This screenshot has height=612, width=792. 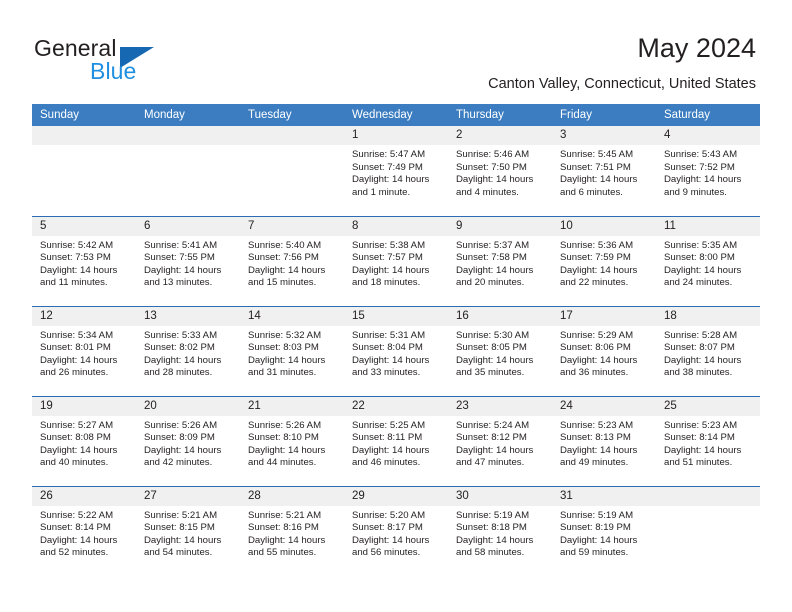 What do you see at coordinates (387, 258) in the screenshot?
I see `sunset-text: Sunset: 7:57 PM` at bounding box center [387, 258].